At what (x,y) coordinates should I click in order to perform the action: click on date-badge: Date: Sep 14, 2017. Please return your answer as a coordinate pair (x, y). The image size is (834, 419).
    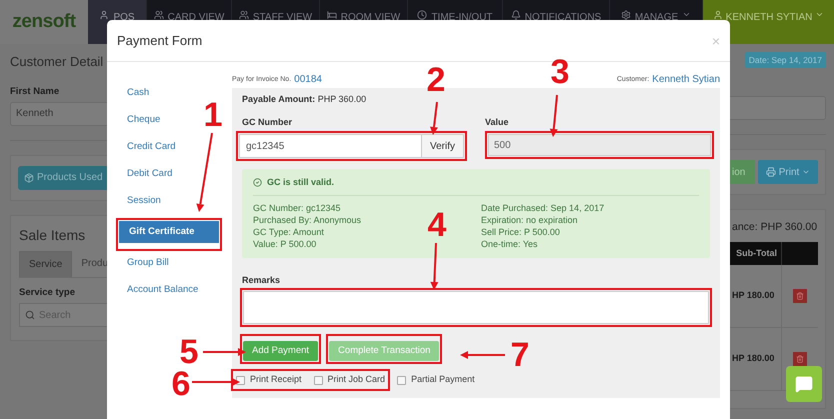
    Looking at the image, I should click on (785, 60).